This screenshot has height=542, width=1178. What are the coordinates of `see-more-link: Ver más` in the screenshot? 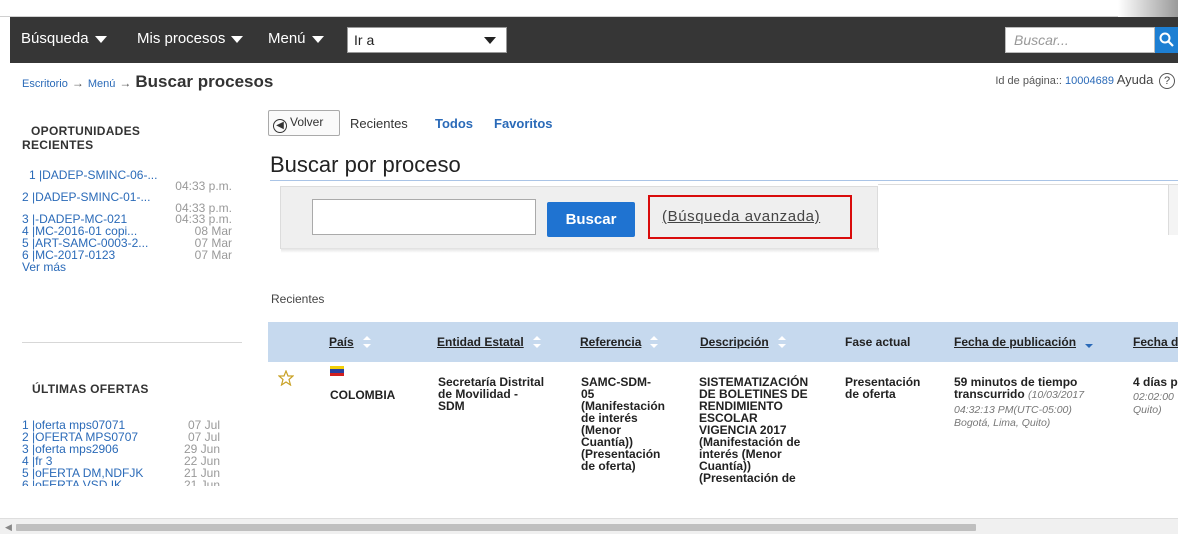 It's located at (127, 267).